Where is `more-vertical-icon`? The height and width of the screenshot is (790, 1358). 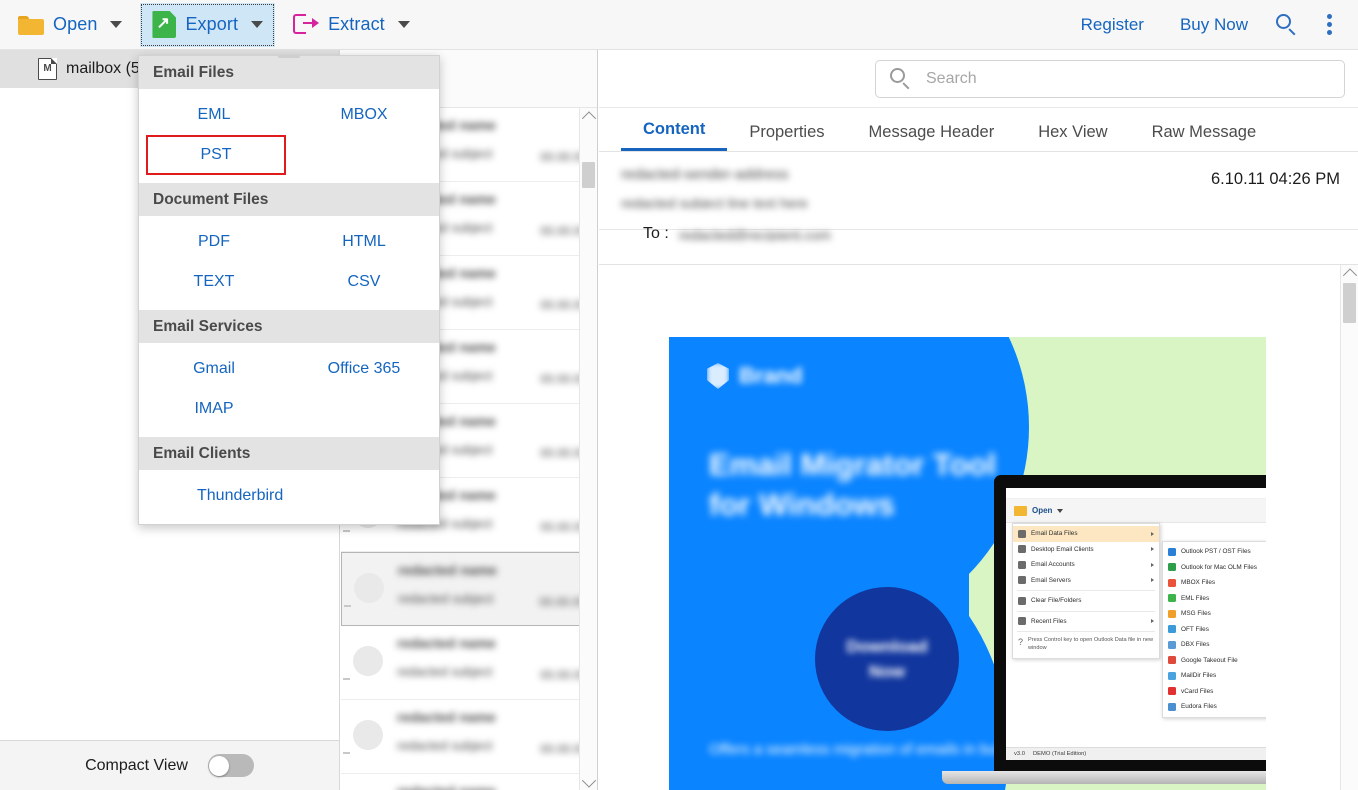 more-vertical-icon is located at coordinates (1329, 24).